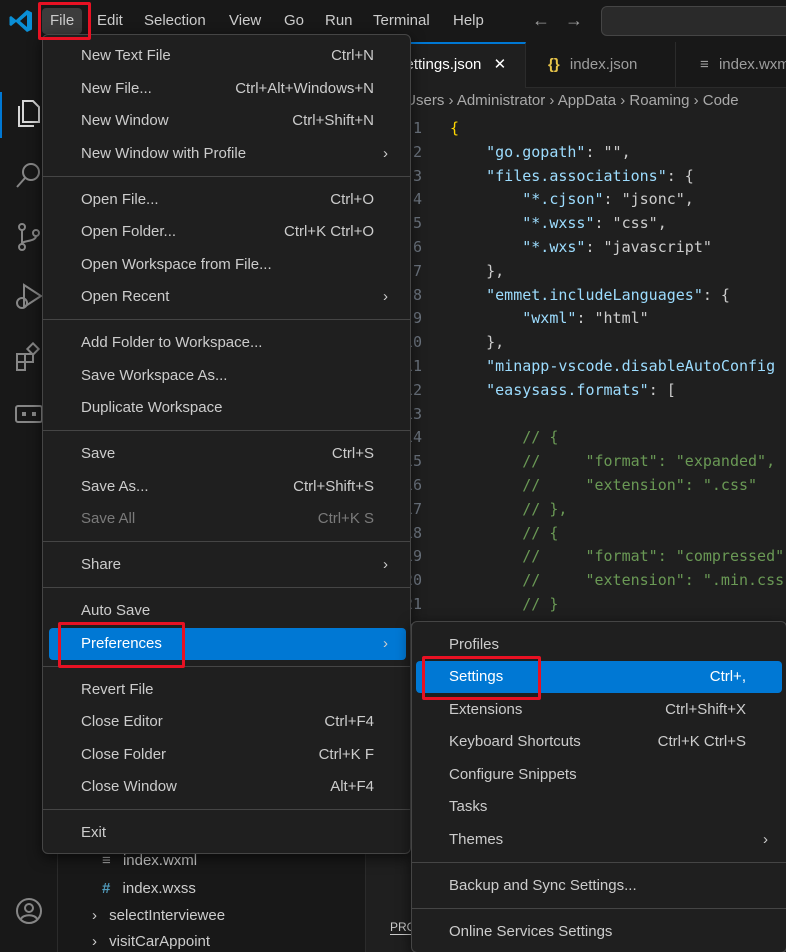  I want to click on submenu-item-online-services-settings: Online Services Settings, so click(599, 932).